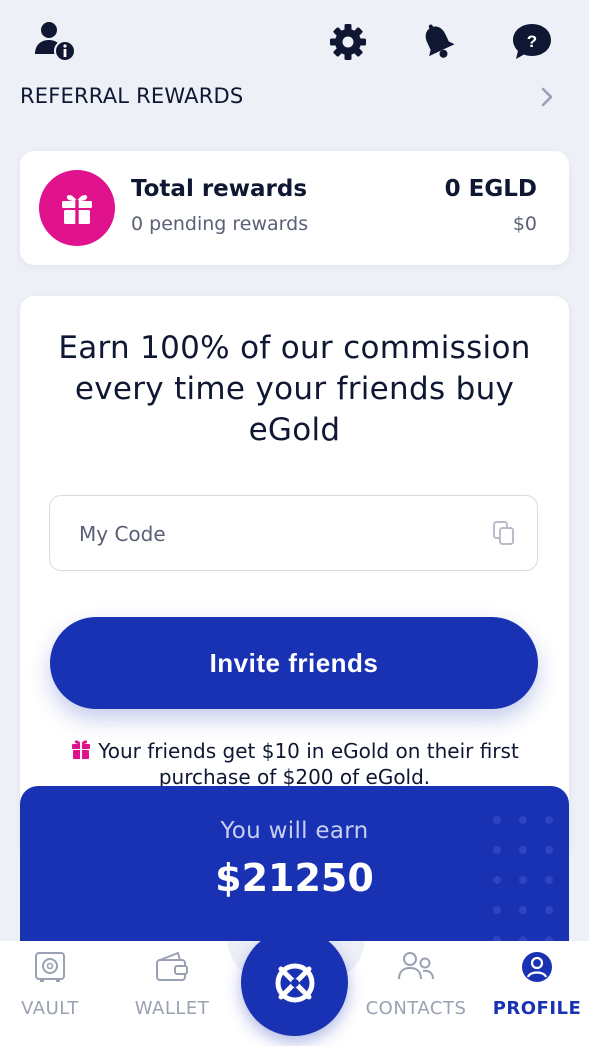 This screenshot has width=589, height=1046. I want to click on contacts-icon, so click(416, 966).